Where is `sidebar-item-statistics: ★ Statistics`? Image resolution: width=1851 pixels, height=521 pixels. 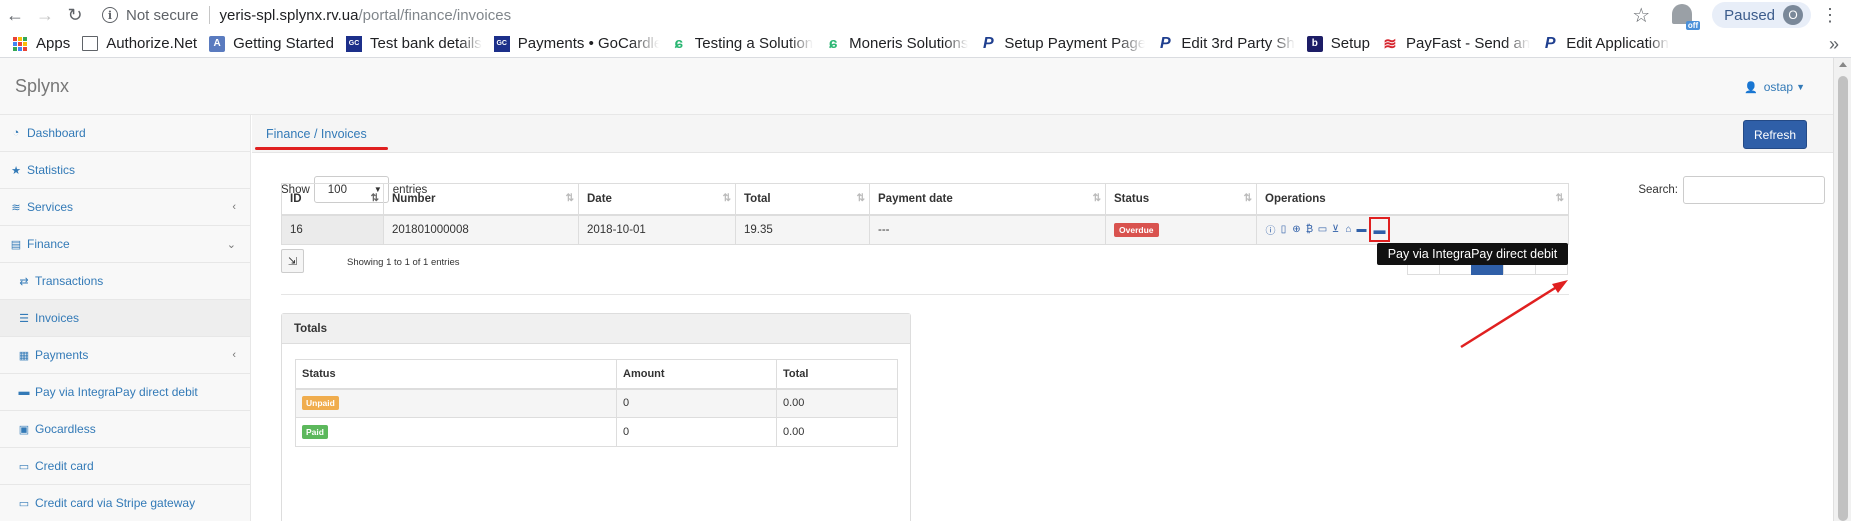 sidebar-item-statistics: ★ Statistics is located at coordinates (125, 170).